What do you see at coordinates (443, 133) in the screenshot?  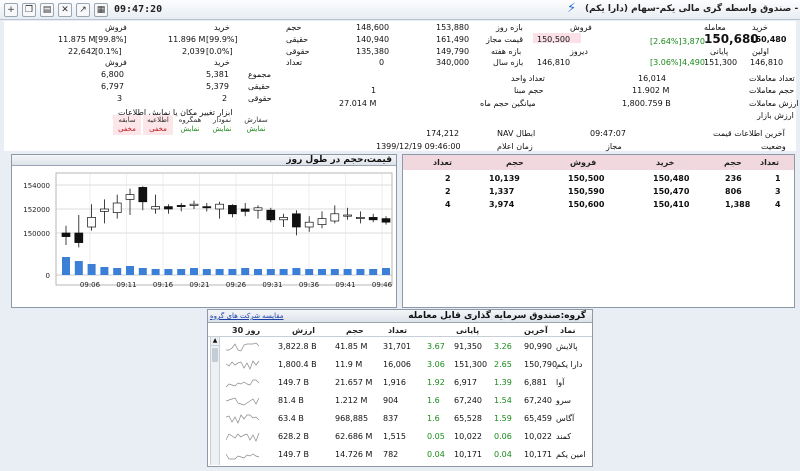 I see `nav-value: 174,212` at bounding box center [443, 133].